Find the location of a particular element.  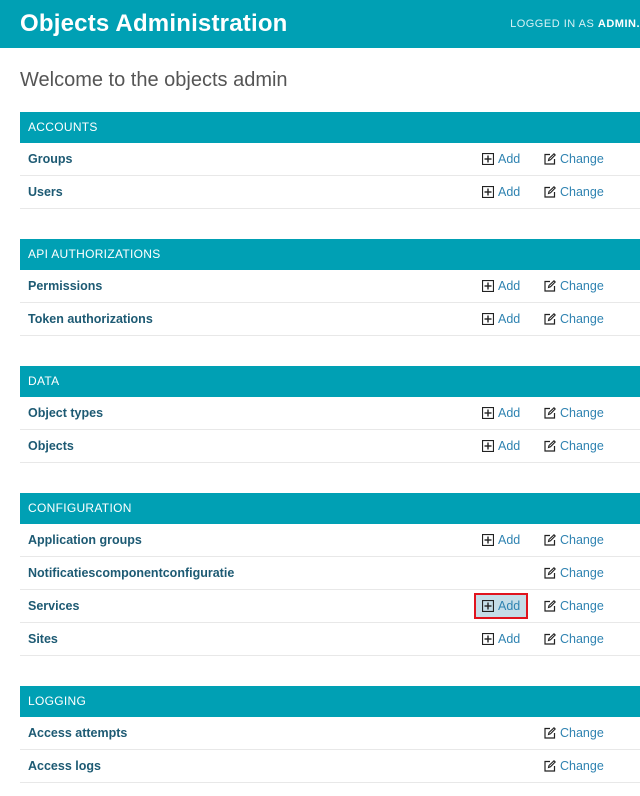

page-title: Welcome to the objects admin is located at coordinates (154, 80).